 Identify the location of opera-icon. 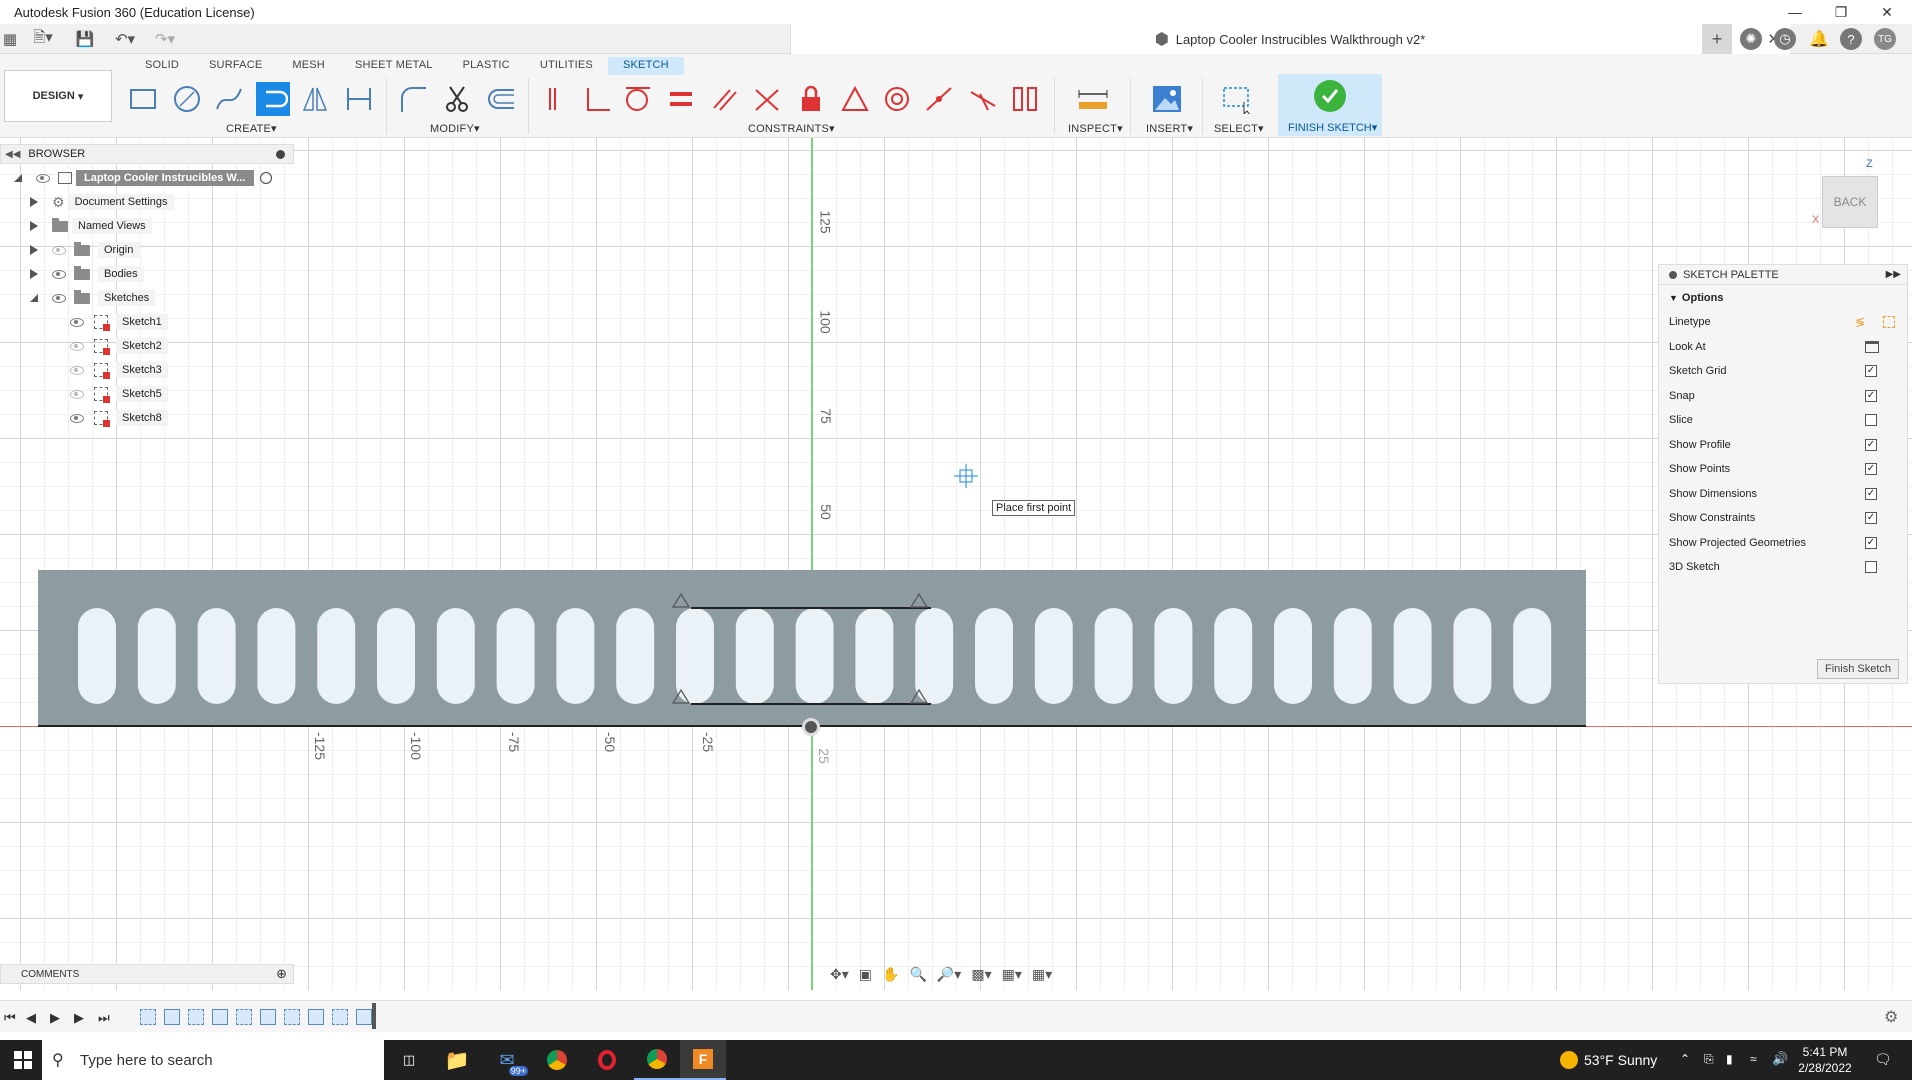
(607, 1060).